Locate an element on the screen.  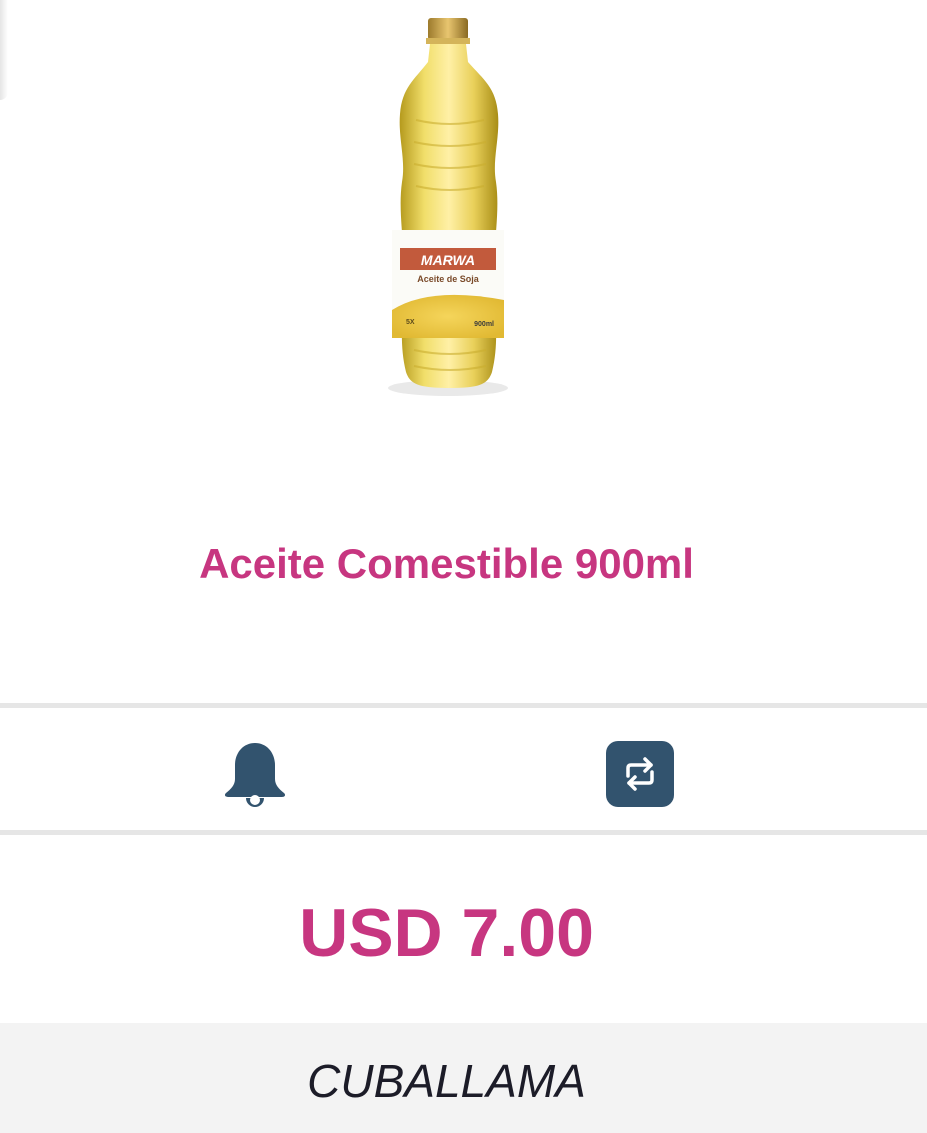
action-bar is located at coordinates (463, 769).